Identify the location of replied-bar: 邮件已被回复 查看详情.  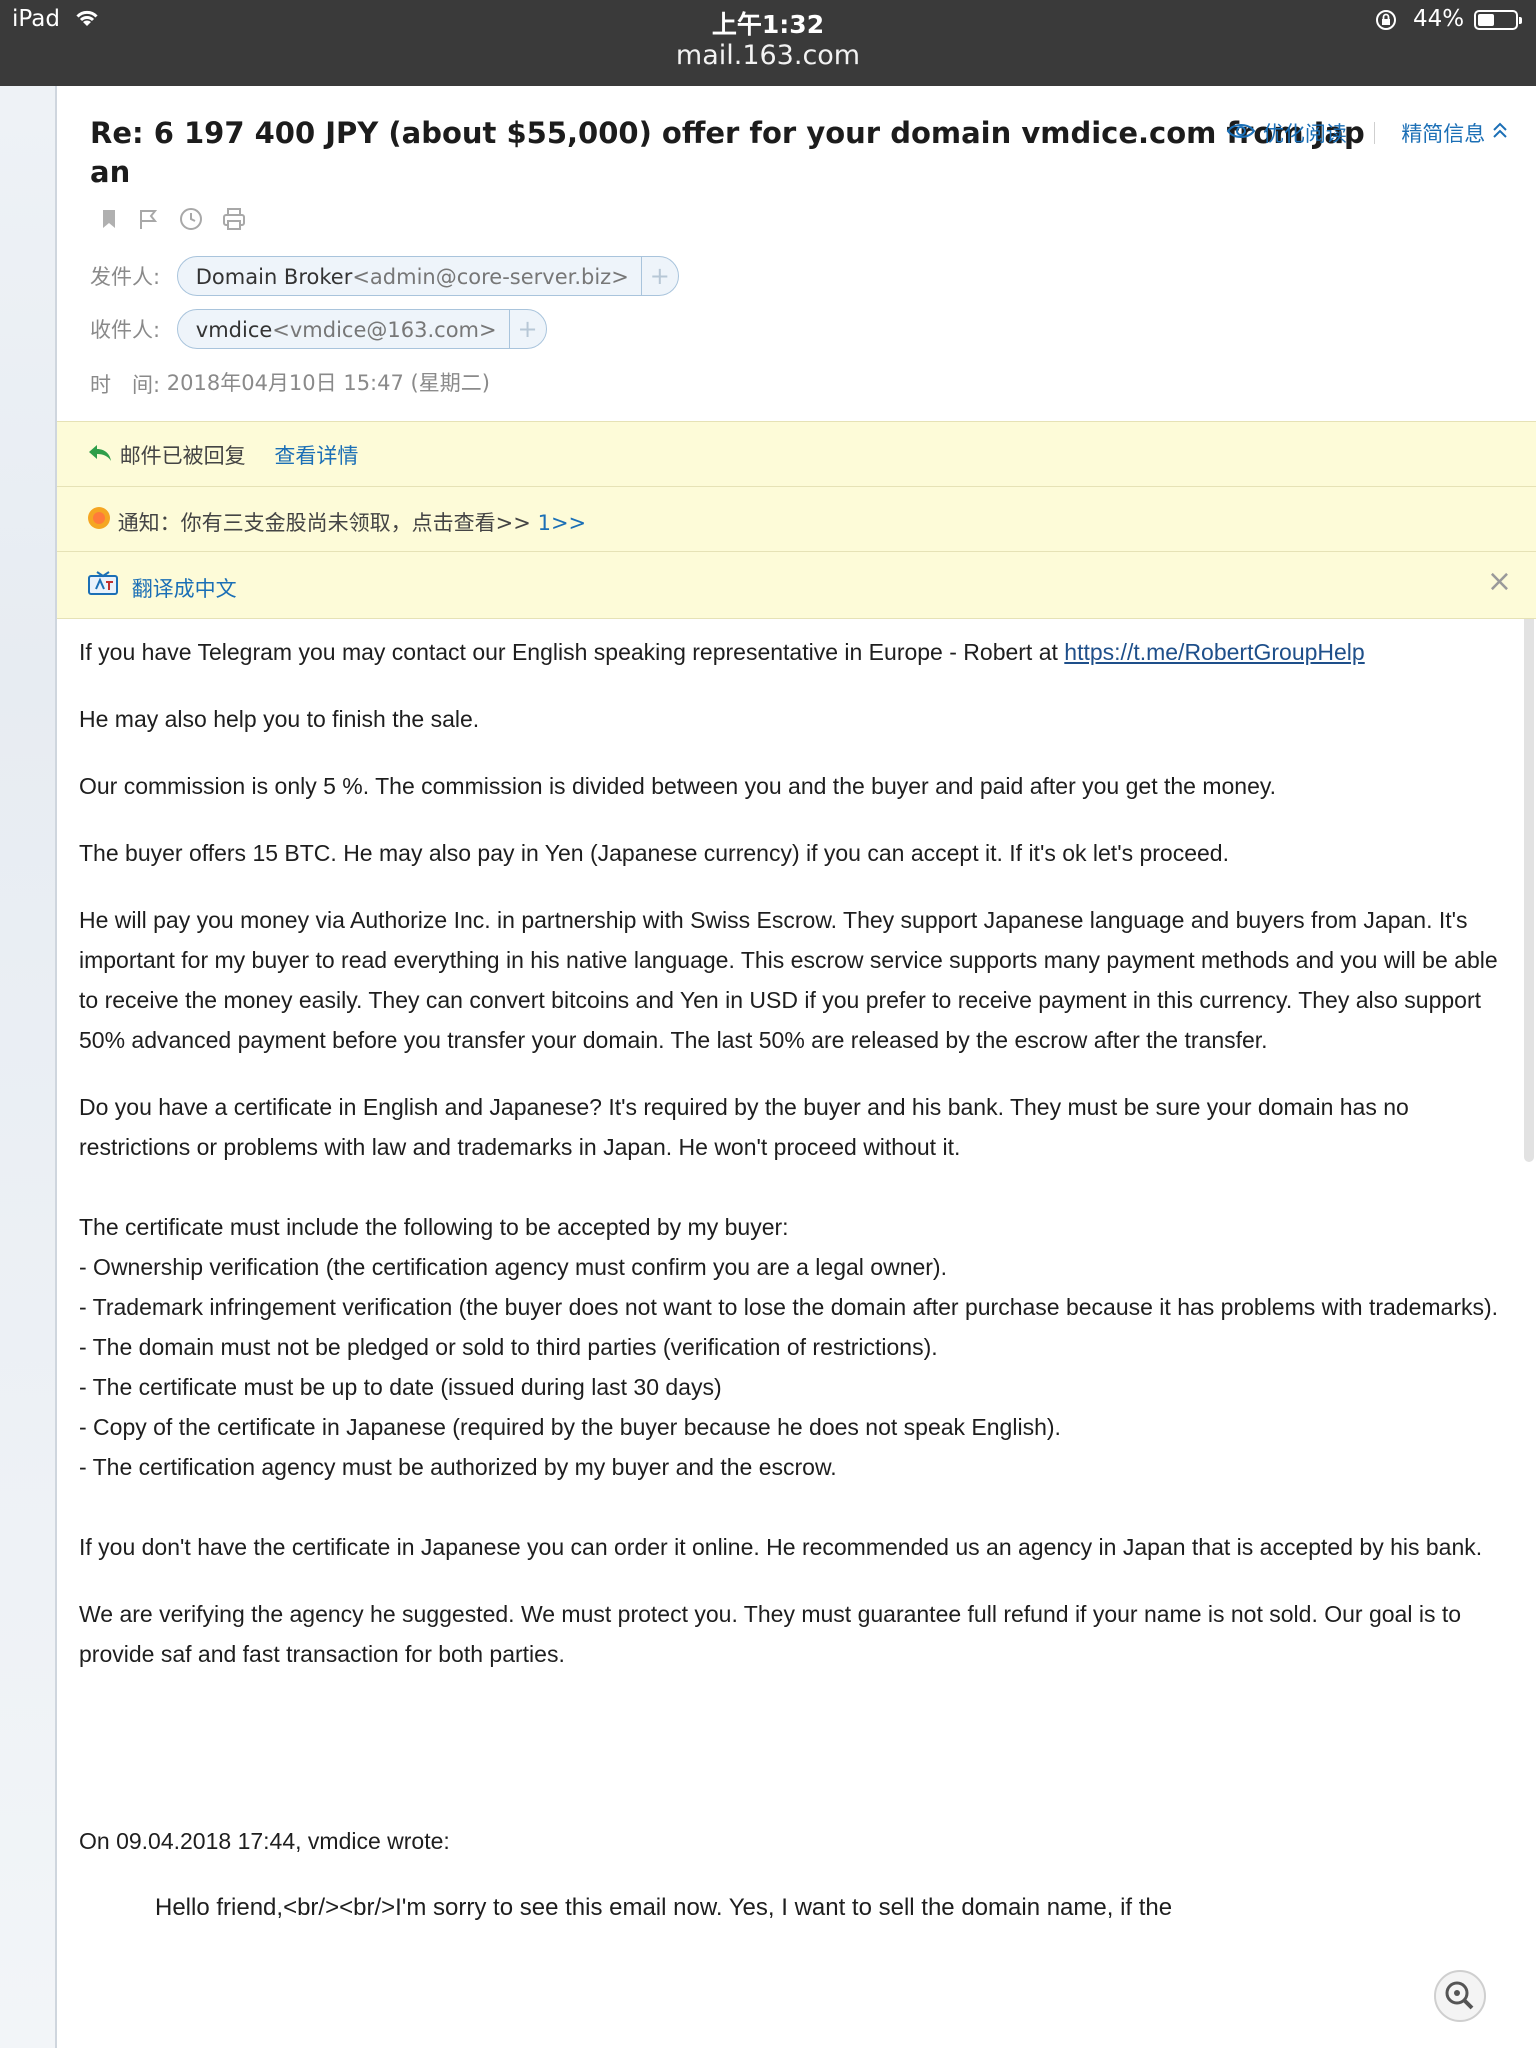
(796, 453).